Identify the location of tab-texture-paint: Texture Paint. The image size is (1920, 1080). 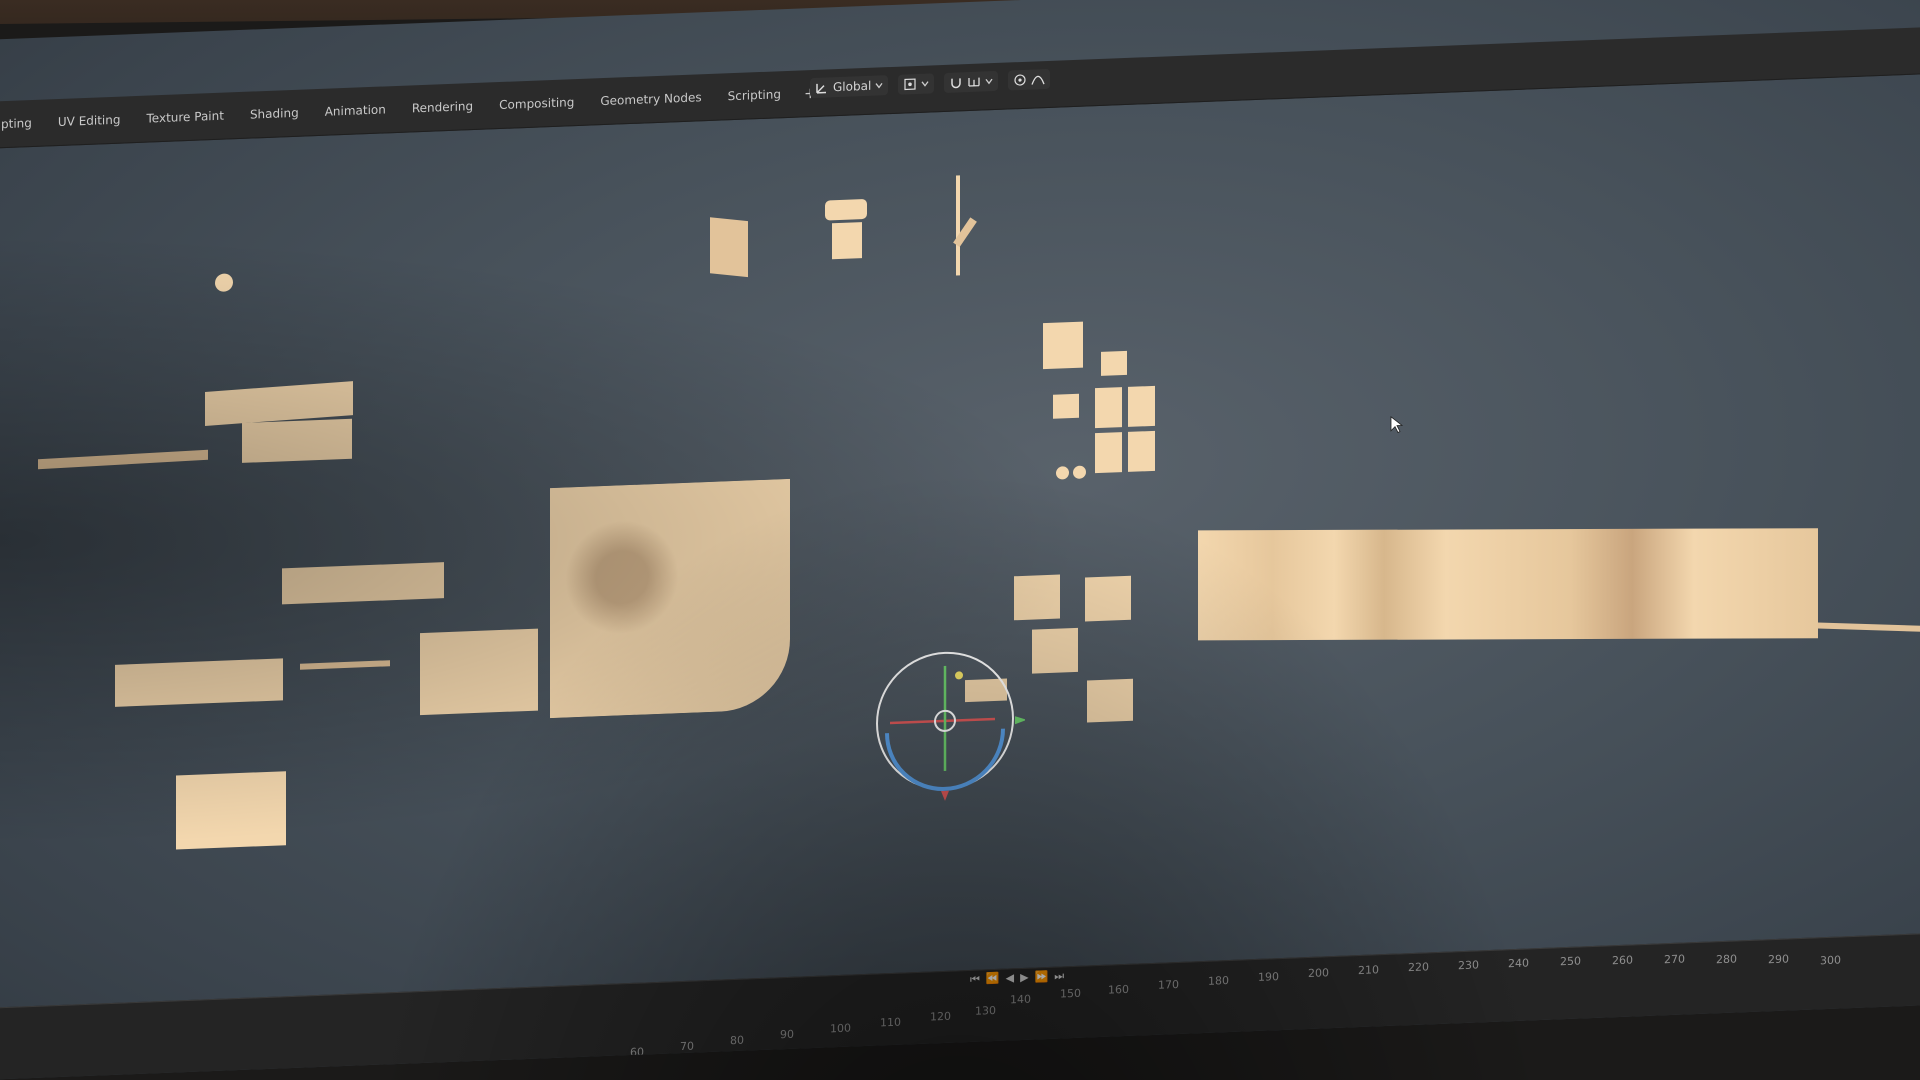
(185, 117).